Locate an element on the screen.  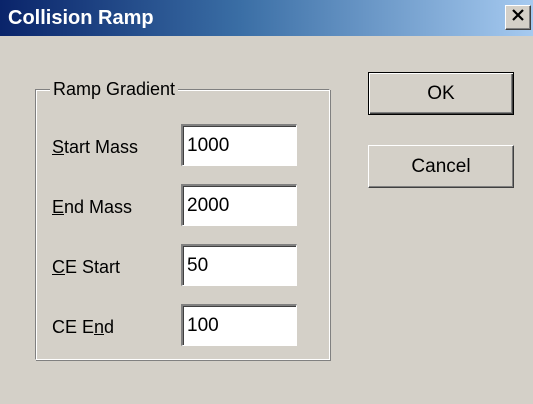
close-icon is located at coordinates (518, 17).